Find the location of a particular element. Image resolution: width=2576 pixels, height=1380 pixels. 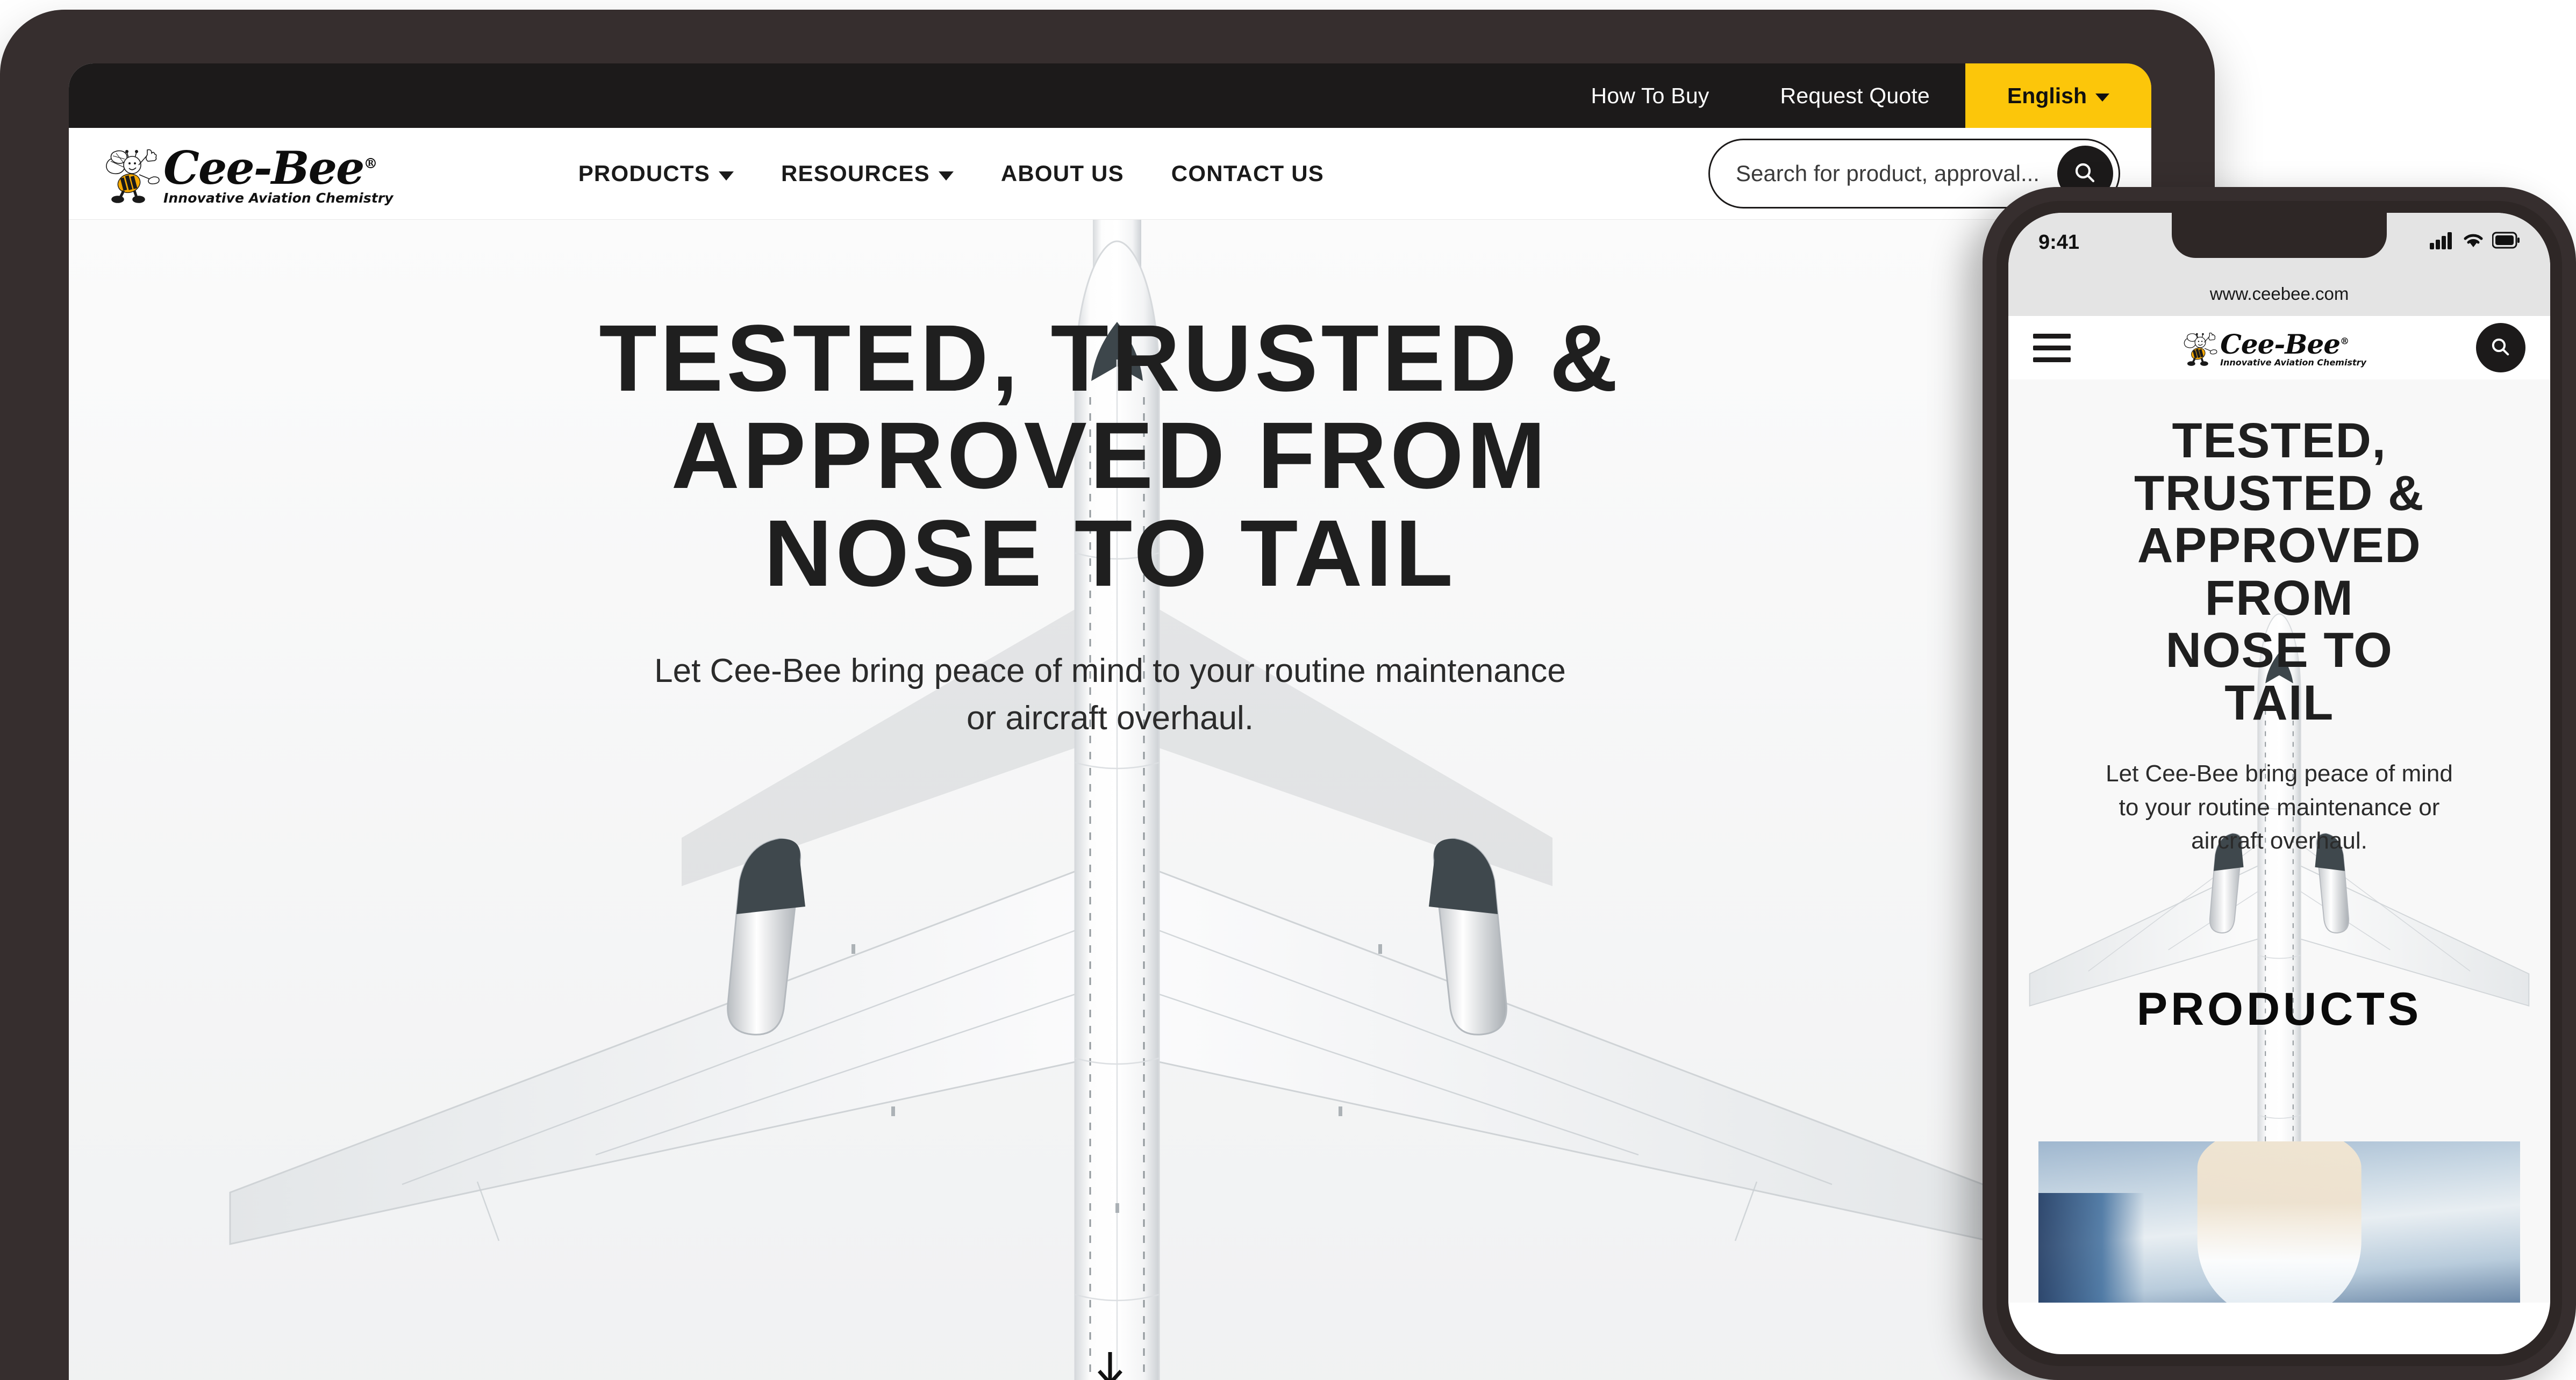

how-to-buy-link: How To Buy is located at coordinates (1650, 95).